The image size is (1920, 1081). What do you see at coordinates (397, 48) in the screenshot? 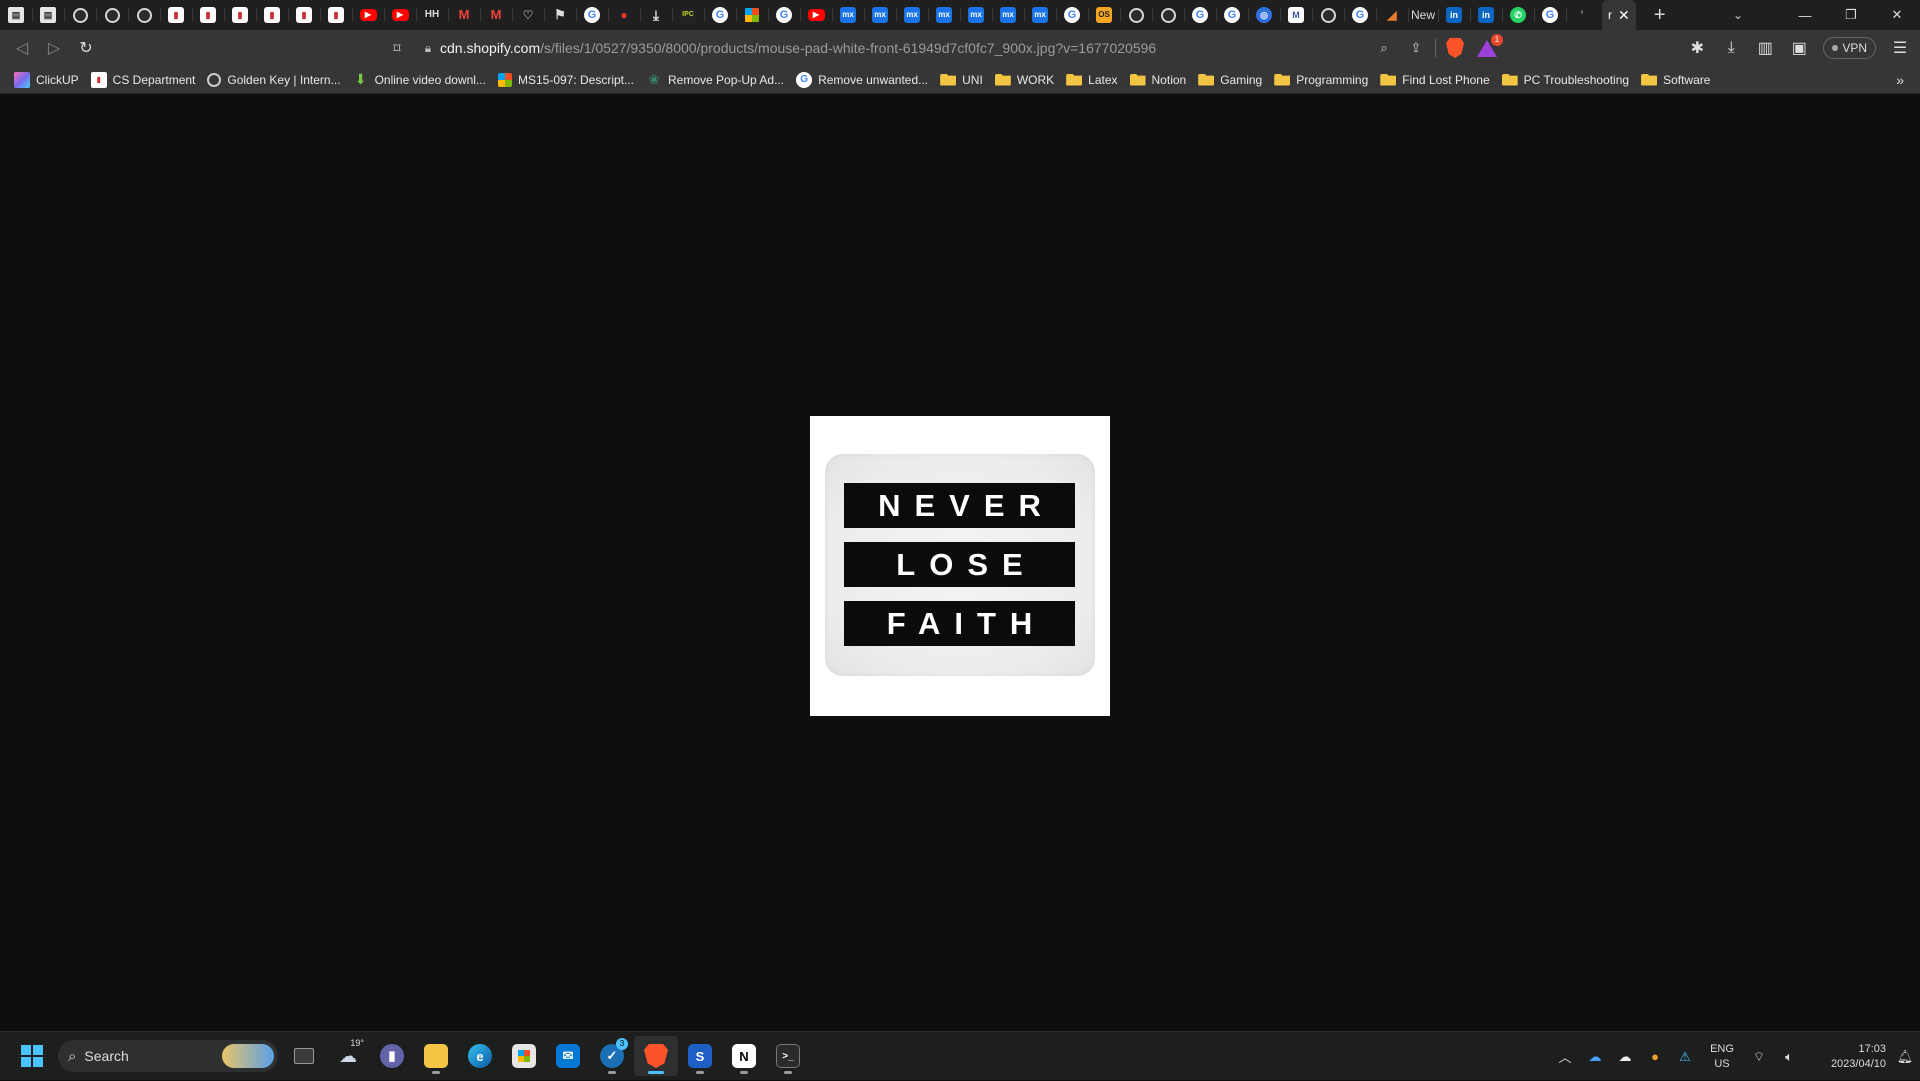
I see `bookmark-page-icon: ⌑` at bounding box center [397, 48].